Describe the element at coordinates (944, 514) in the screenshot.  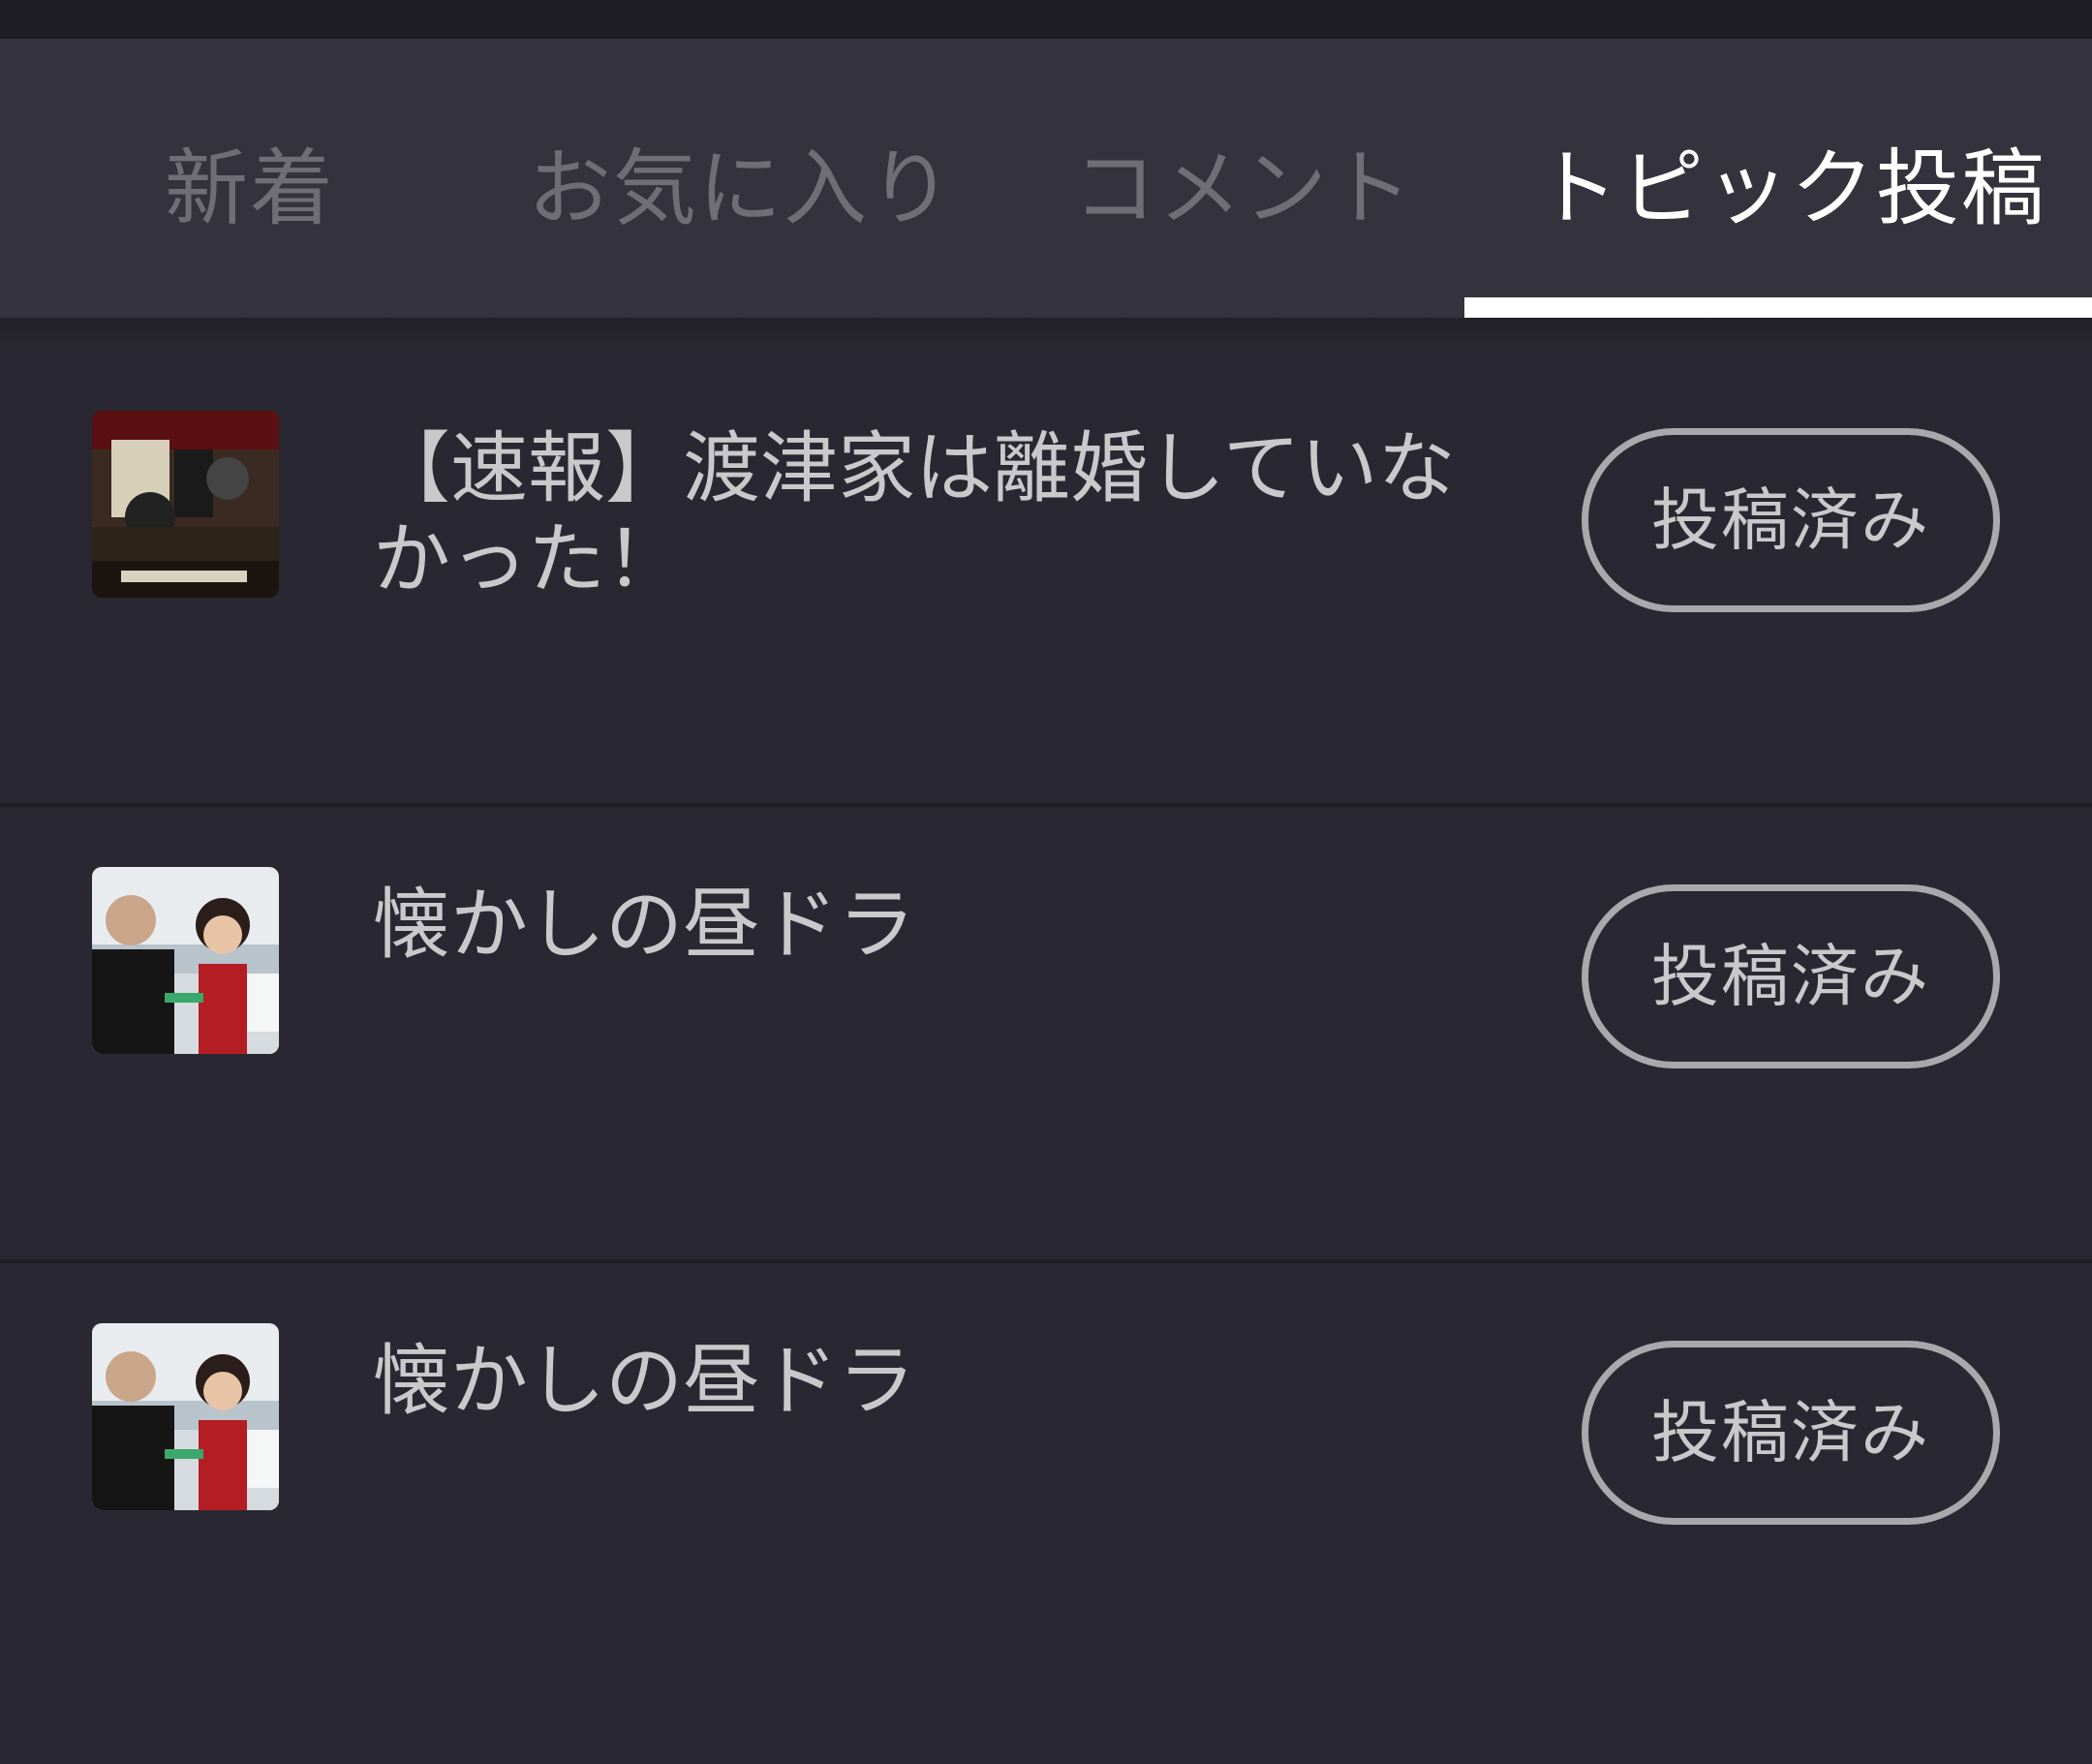
I see `topic-title: 【速報】渡津家は離婚していなかった！` at that location.